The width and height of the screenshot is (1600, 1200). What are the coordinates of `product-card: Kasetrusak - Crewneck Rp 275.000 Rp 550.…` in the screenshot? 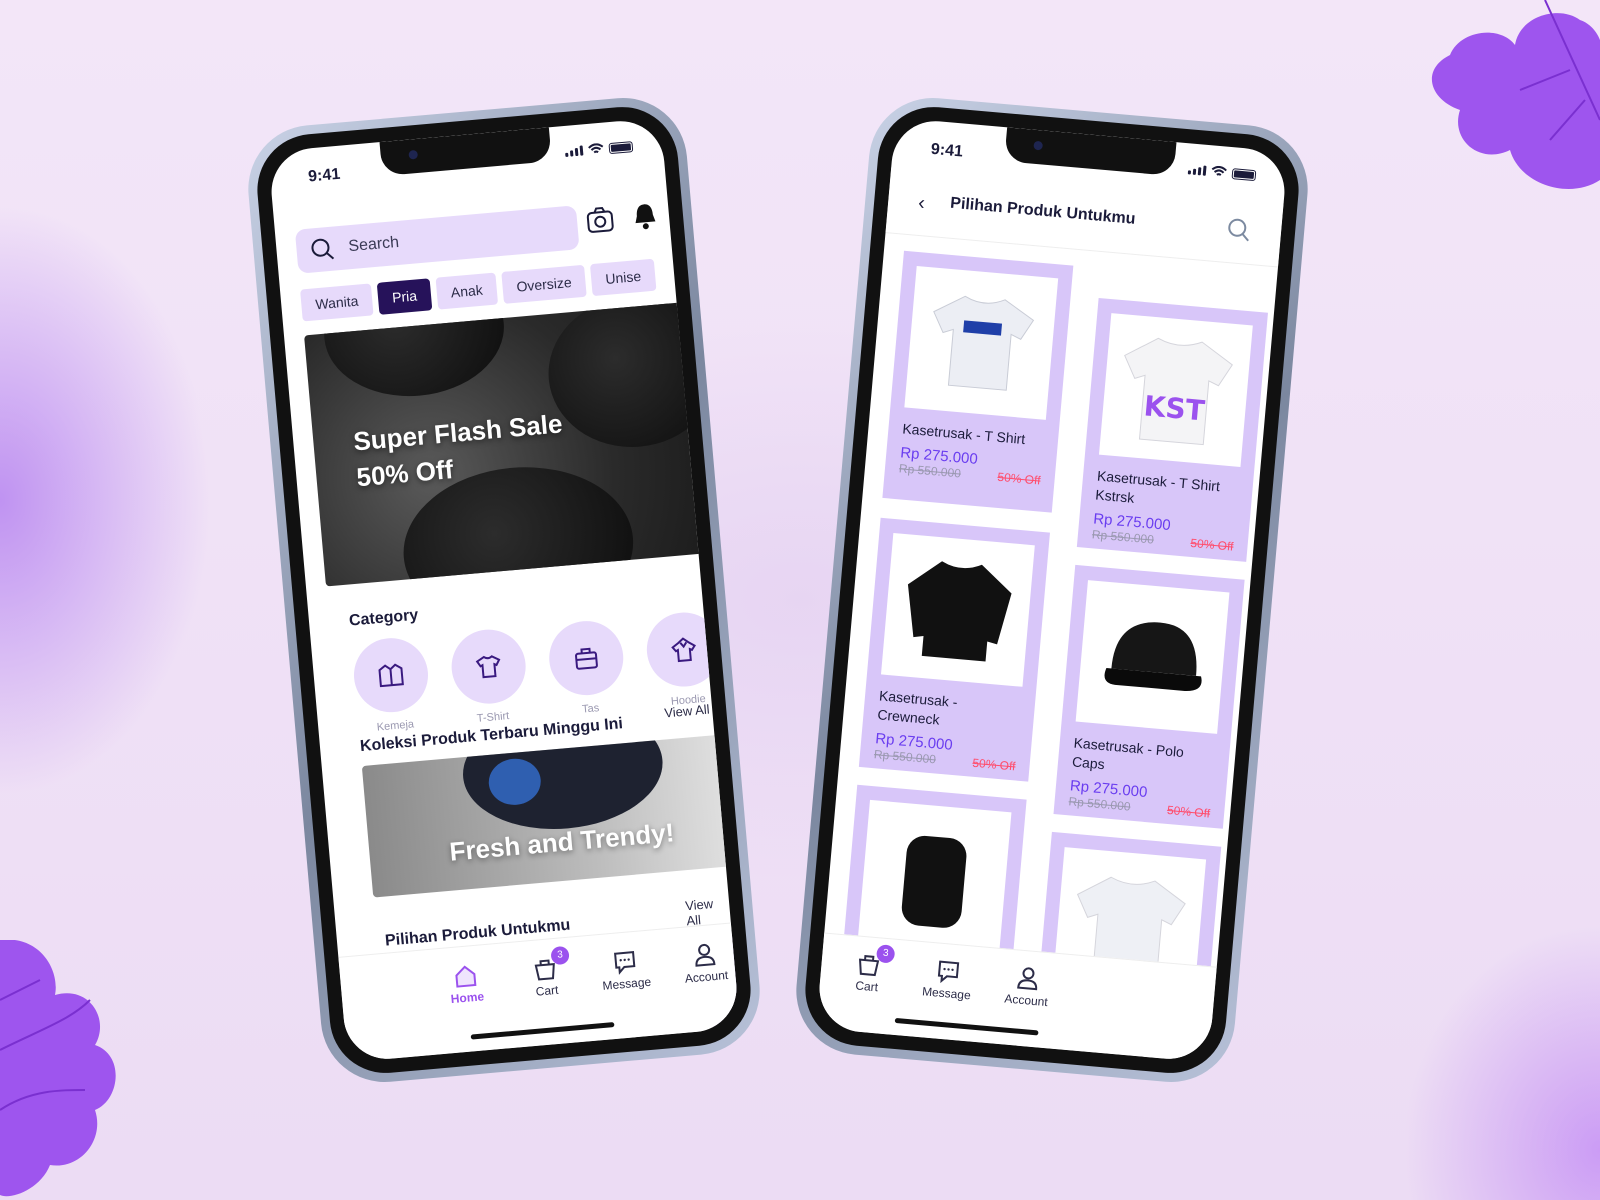 It's located at (954, 649).